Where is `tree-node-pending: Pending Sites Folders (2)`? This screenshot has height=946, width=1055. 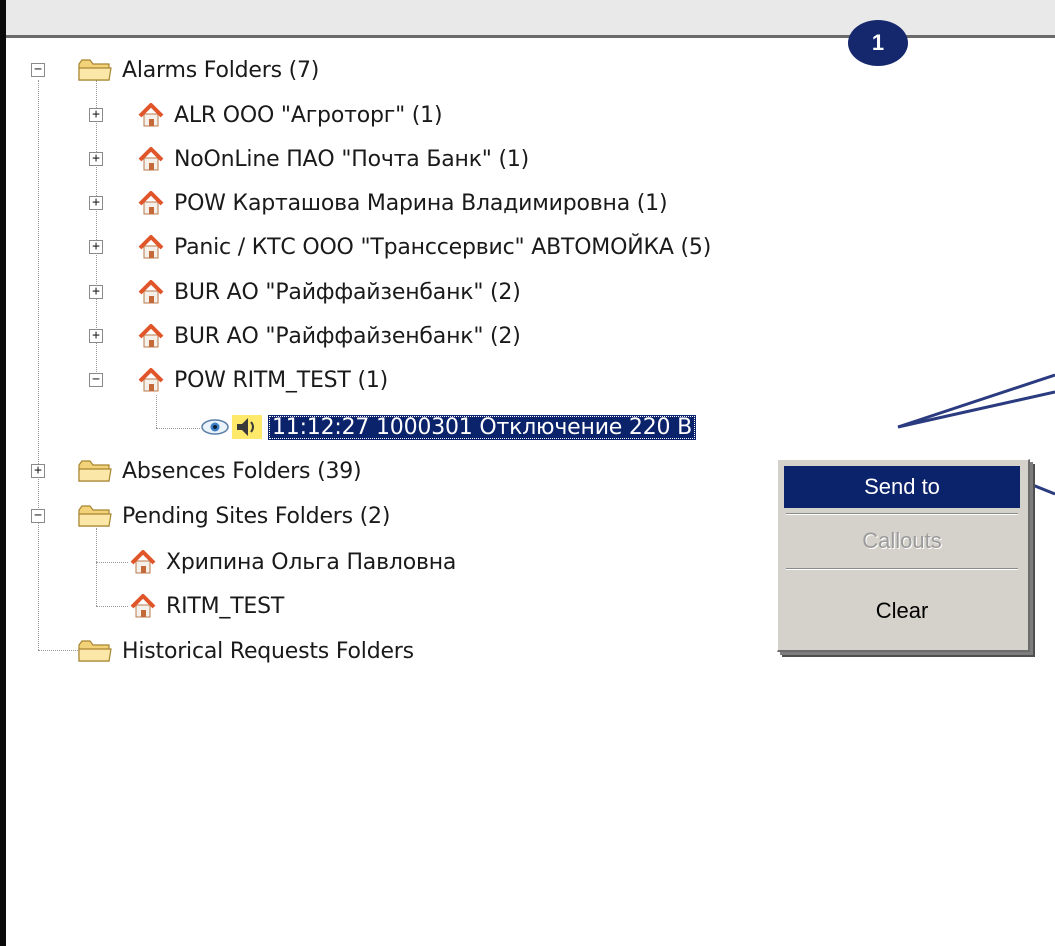
tree-node-pending: Pending Sites Folders (2) is located at coordinates (234, 516).